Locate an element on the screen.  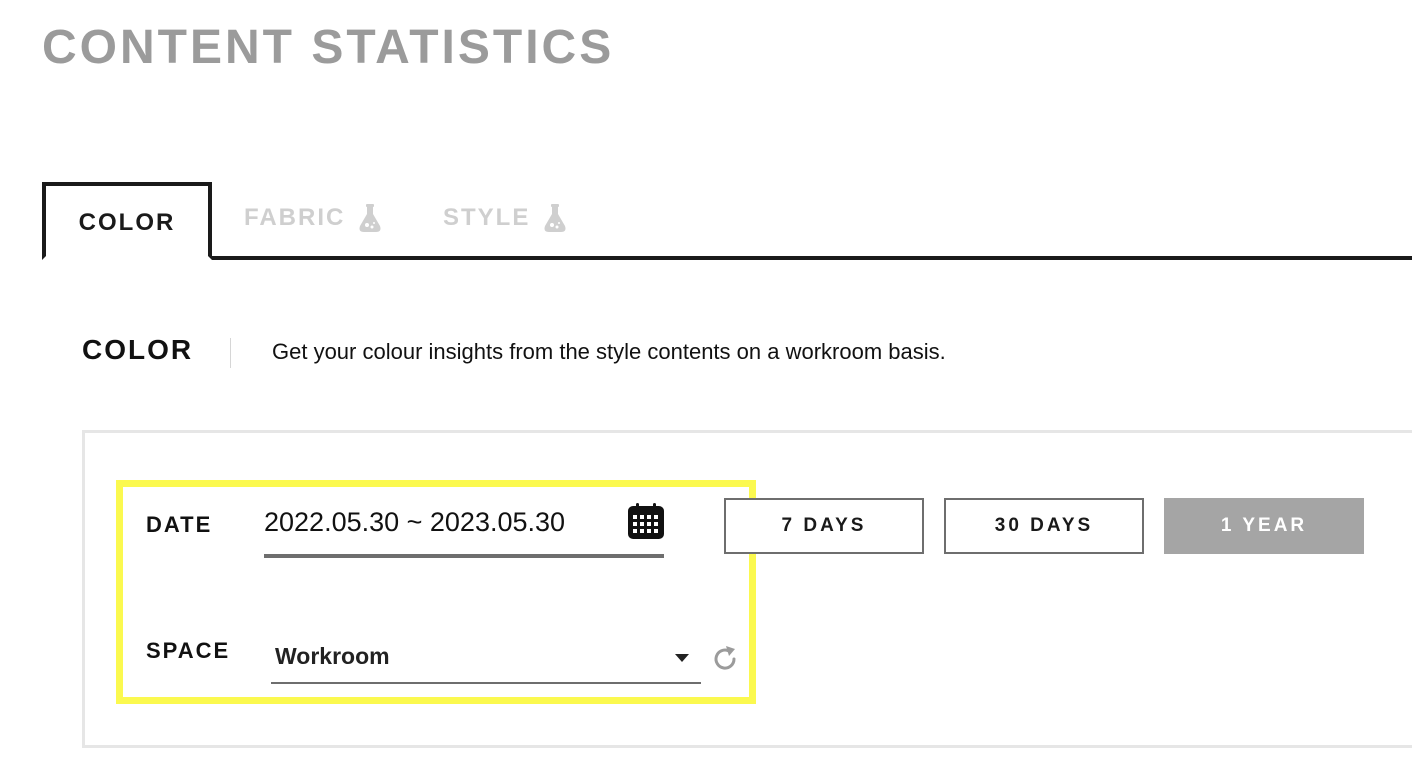
period-30-days-button: 30 DAYS is located at coordinates (1044, 526).